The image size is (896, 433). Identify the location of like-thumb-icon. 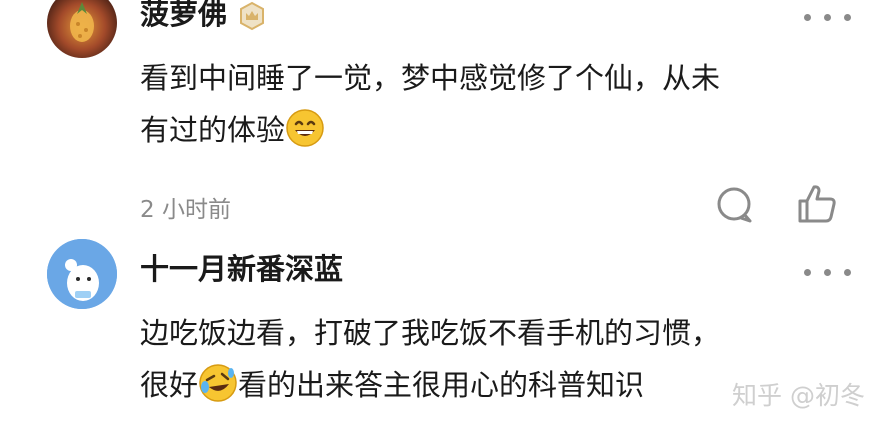
(817, 204).